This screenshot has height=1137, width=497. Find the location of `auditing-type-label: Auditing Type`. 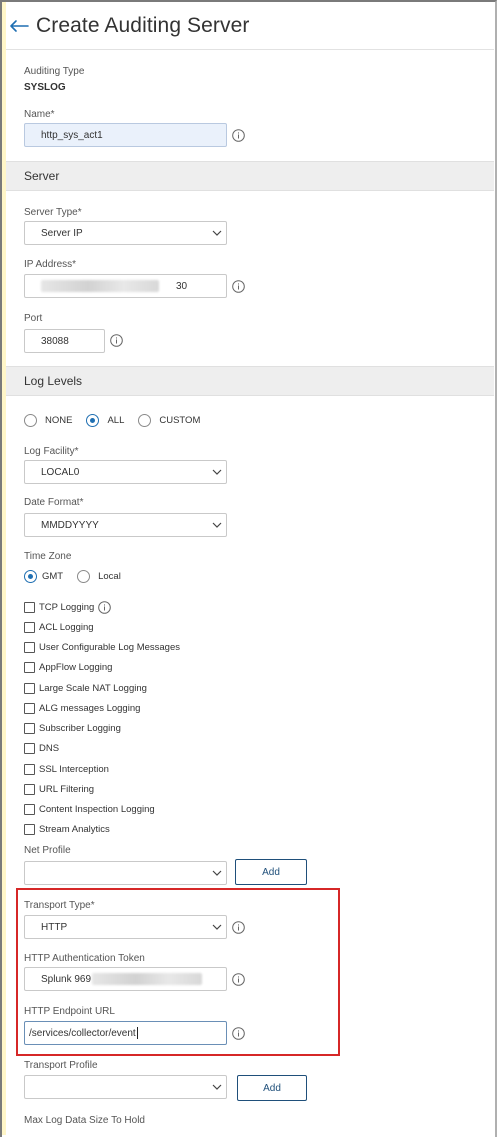

auditing-type-label: Auditing Type is located at coordinates (54, 71).